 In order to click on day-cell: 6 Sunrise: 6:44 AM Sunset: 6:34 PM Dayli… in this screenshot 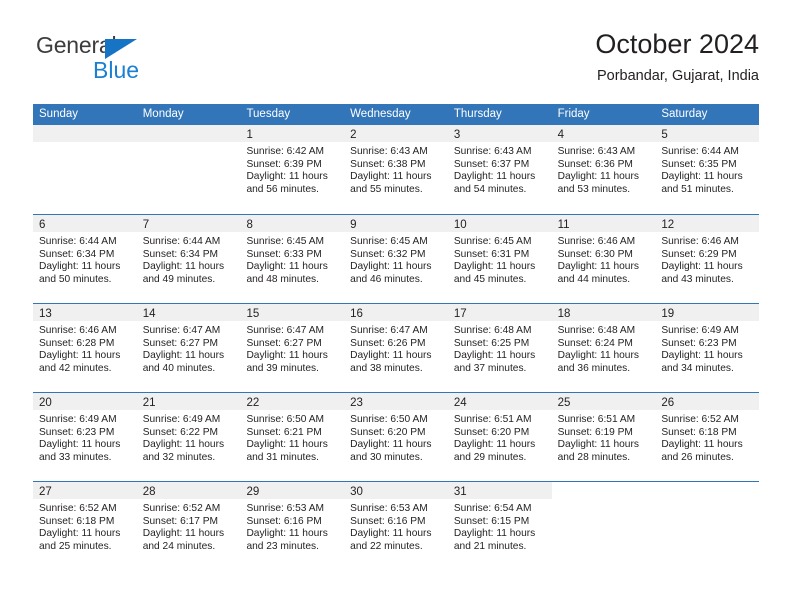, I will do `click(85, 259)`.